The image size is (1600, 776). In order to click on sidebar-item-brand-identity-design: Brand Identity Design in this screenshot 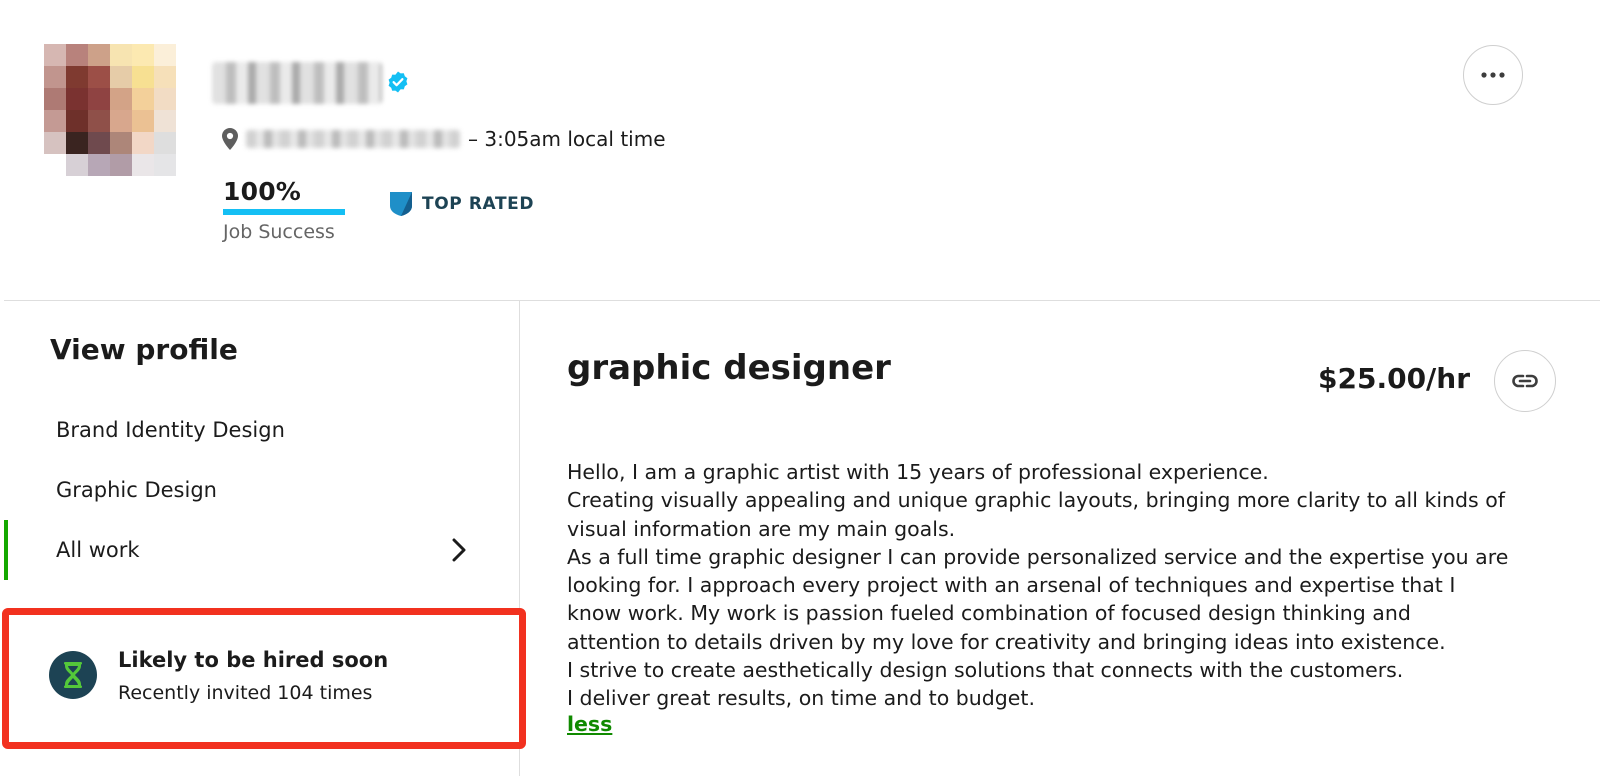, I will do `click(261, 430)`.